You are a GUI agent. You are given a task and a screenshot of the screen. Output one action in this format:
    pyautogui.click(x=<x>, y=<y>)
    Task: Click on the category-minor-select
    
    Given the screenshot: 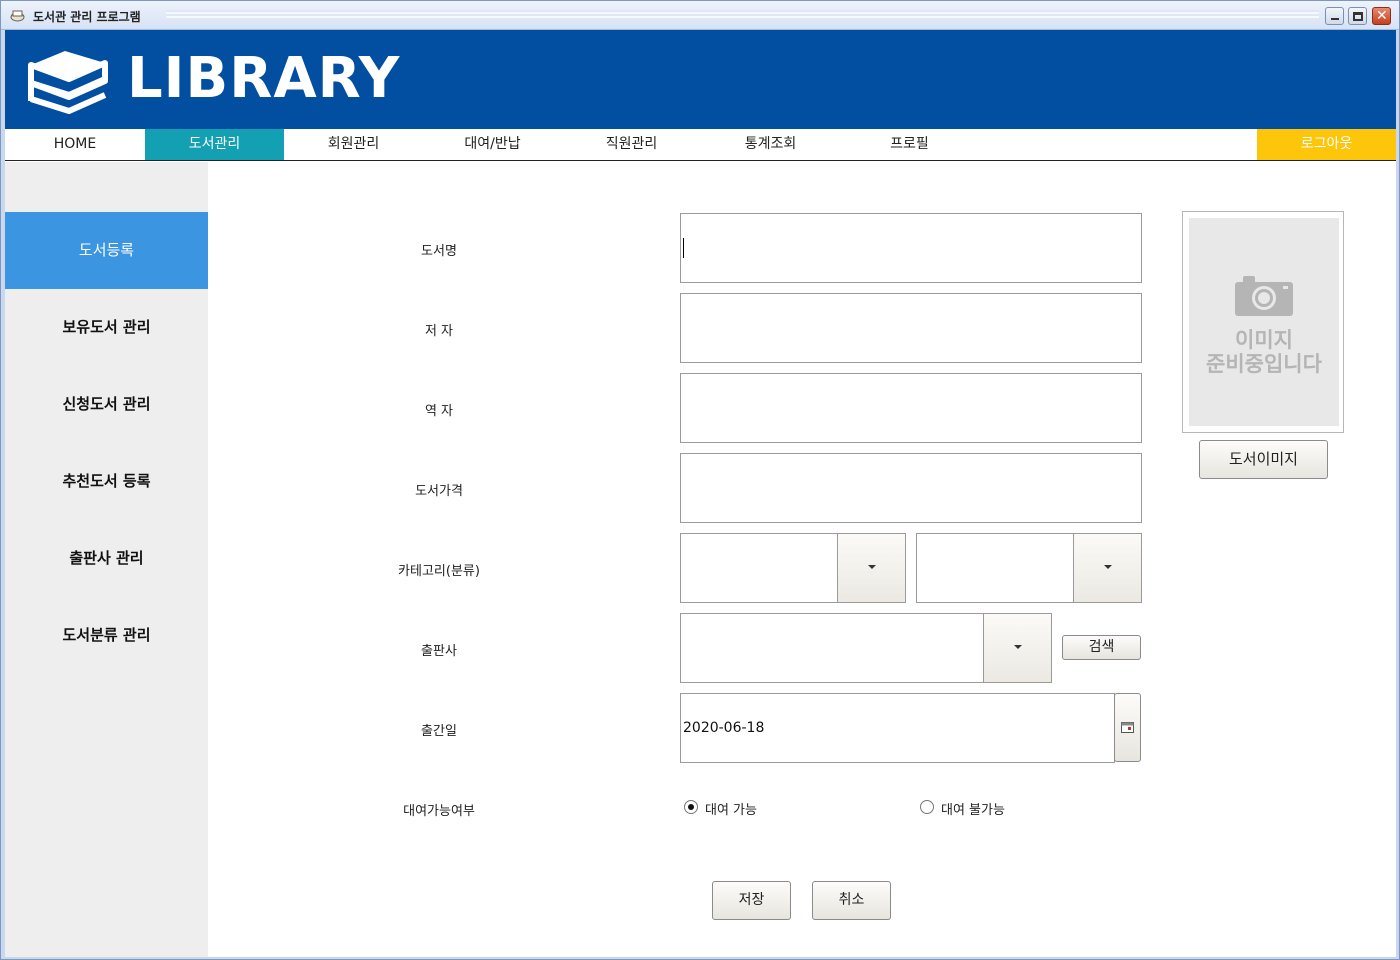 What is the action you would take?
    pyautogui.click(x=1029, y=568)
    